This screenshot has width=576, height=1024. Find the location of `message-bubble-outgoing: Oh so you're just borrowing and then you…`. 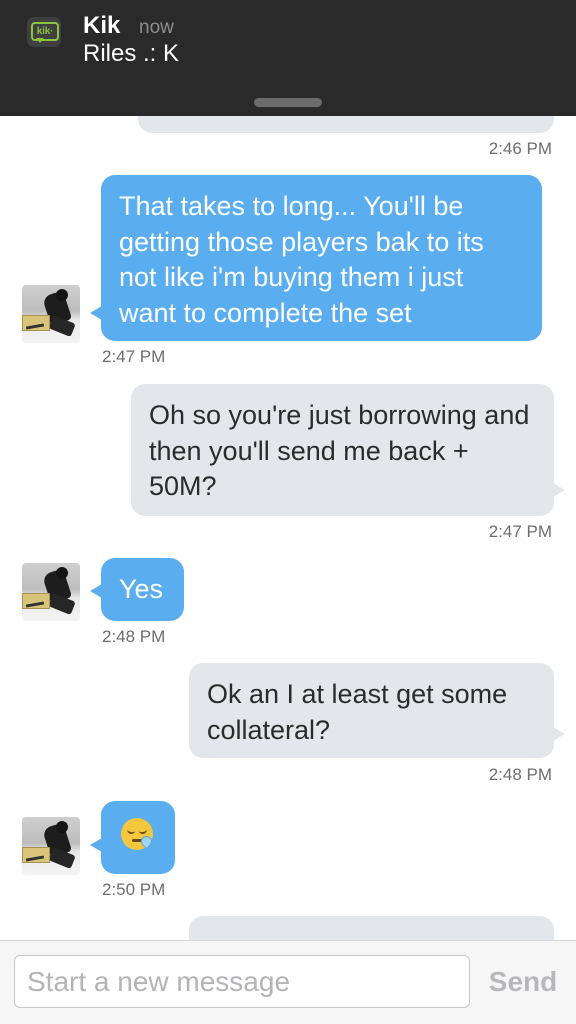

message-bubble-outgoing: Oh so you're just borrowing and then you… is located at coordinates (342, 450).